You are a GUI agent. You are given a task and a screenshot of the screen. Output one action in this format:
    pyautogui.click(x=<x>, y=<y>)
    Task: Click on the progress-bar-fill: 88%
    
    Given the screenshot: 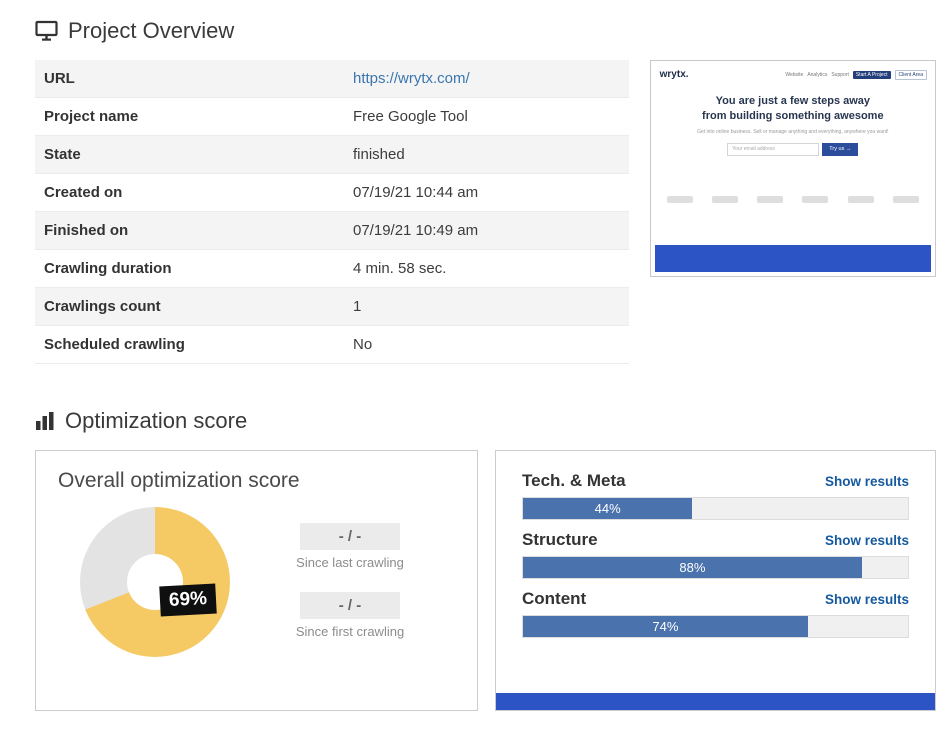 What is the action you would take?
    pyautogui.click(x=692, y=567)
    